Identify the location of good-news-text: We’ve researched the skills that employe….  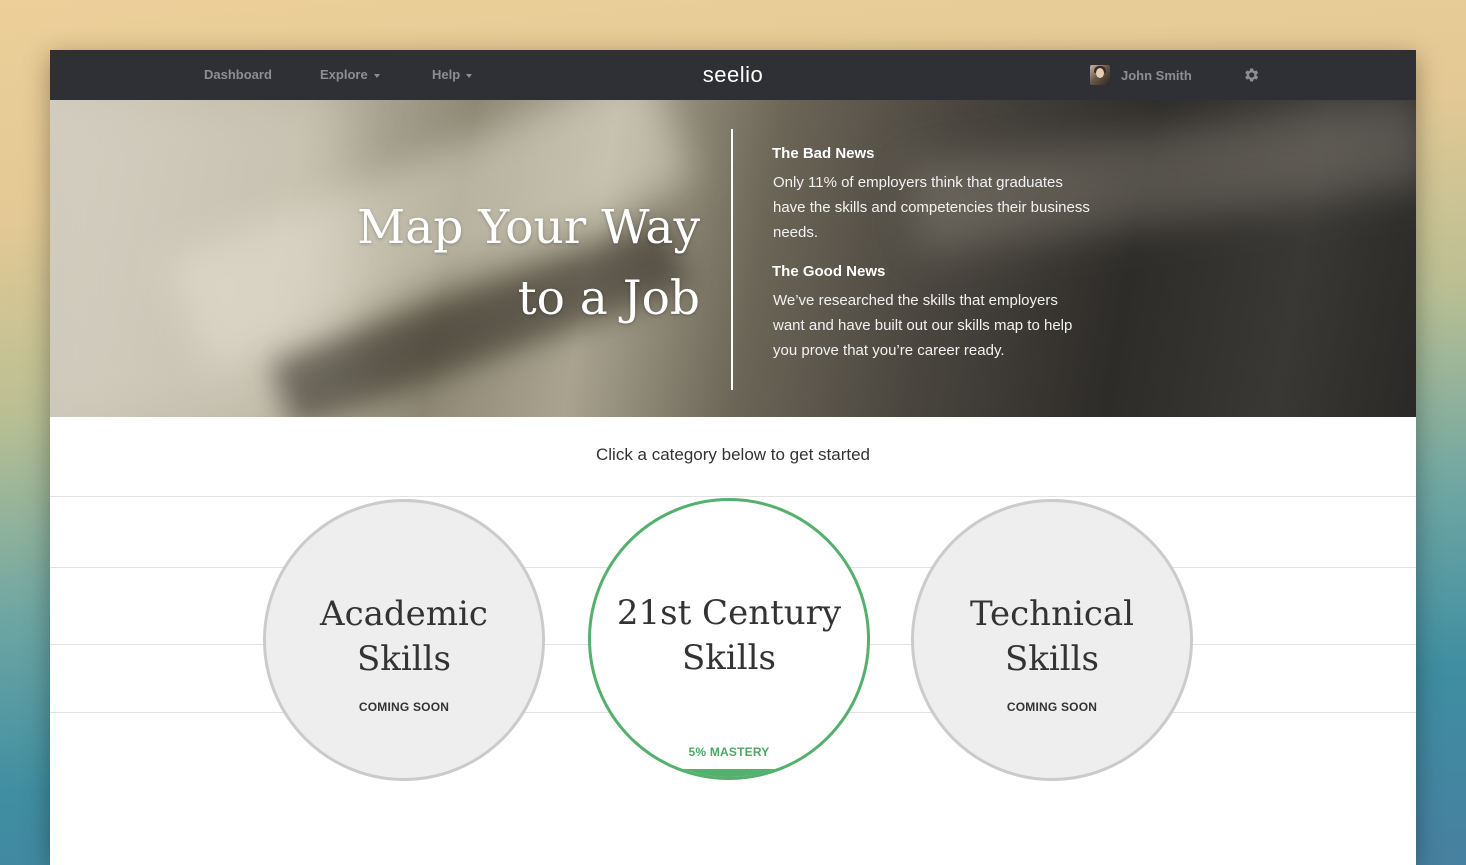
(923, 325).